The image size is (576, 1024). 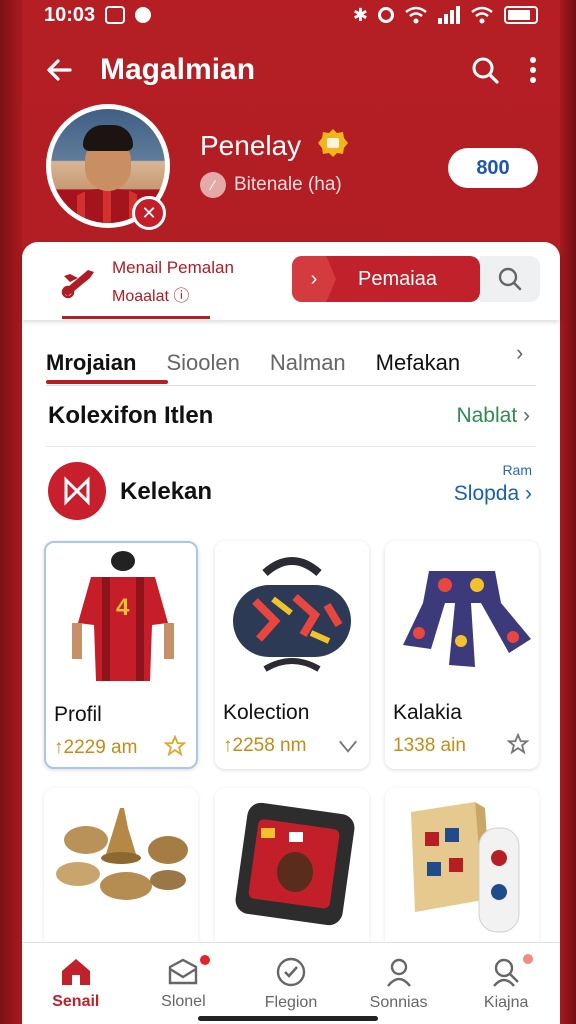 I want to click on plane-icon, so click(x=77, y=284).